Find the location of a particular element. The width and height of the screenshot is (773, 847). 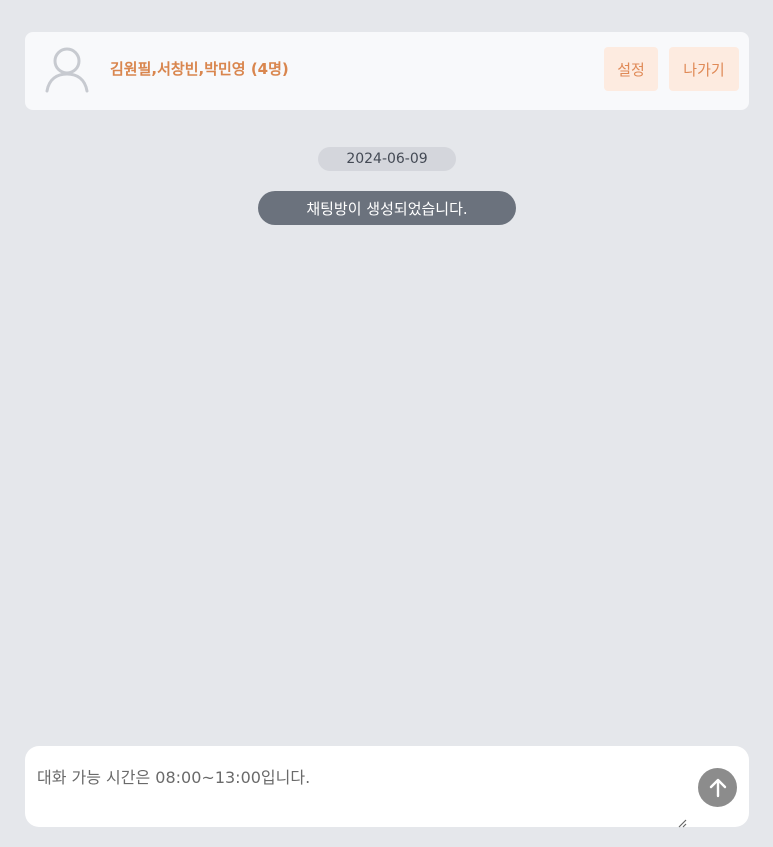

arrow-up-icon is located at coordinates (717, 787).